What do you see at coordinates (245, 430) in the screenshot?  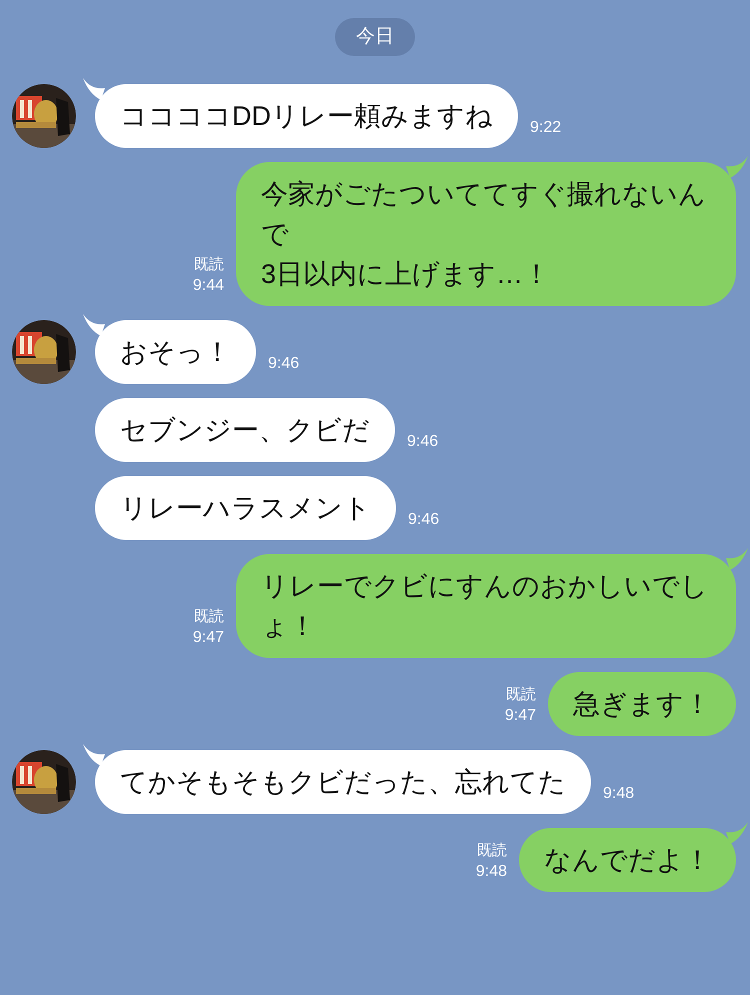 I see `message-bubble: セブンジー、クビだ` at bounding box center [245, 430].